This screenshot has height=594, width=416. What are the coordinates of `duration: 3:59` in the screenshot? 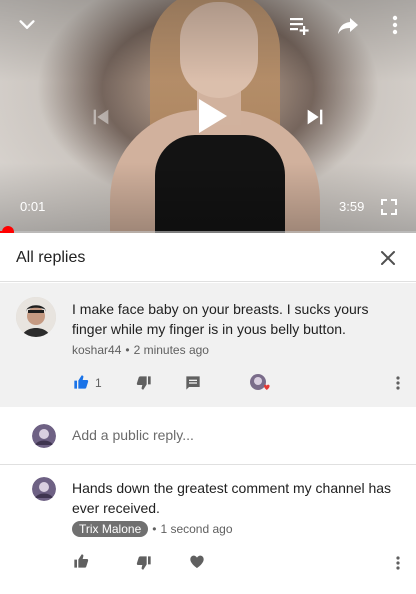 It's located at (352, 206).